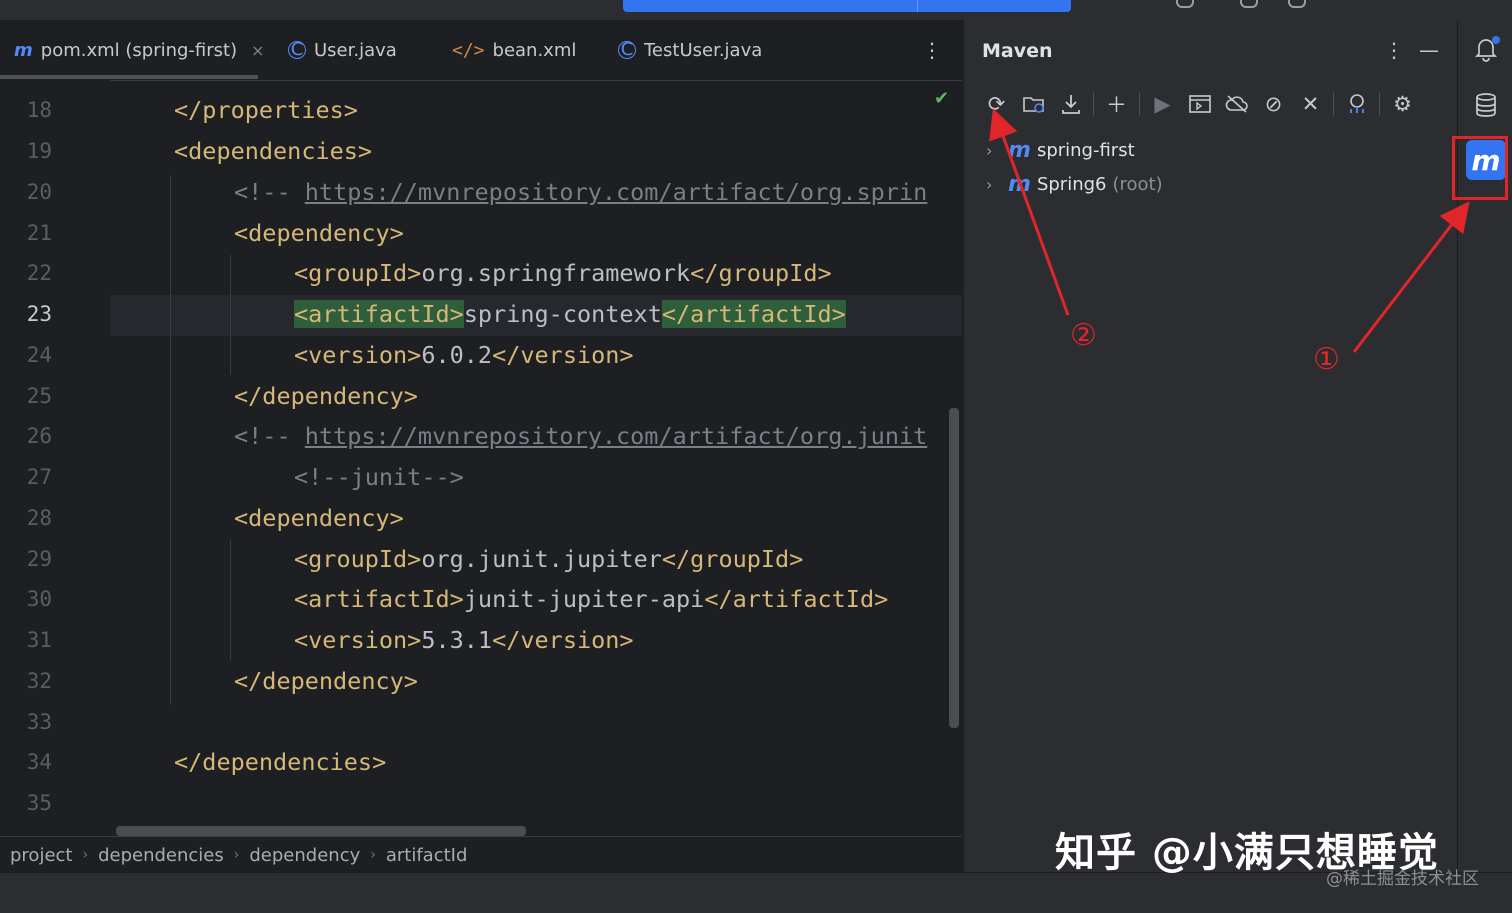 The height and width of the screenshot is (913, 1512). I want to click on annotation-marker-2: ②, so click(1083, 335).